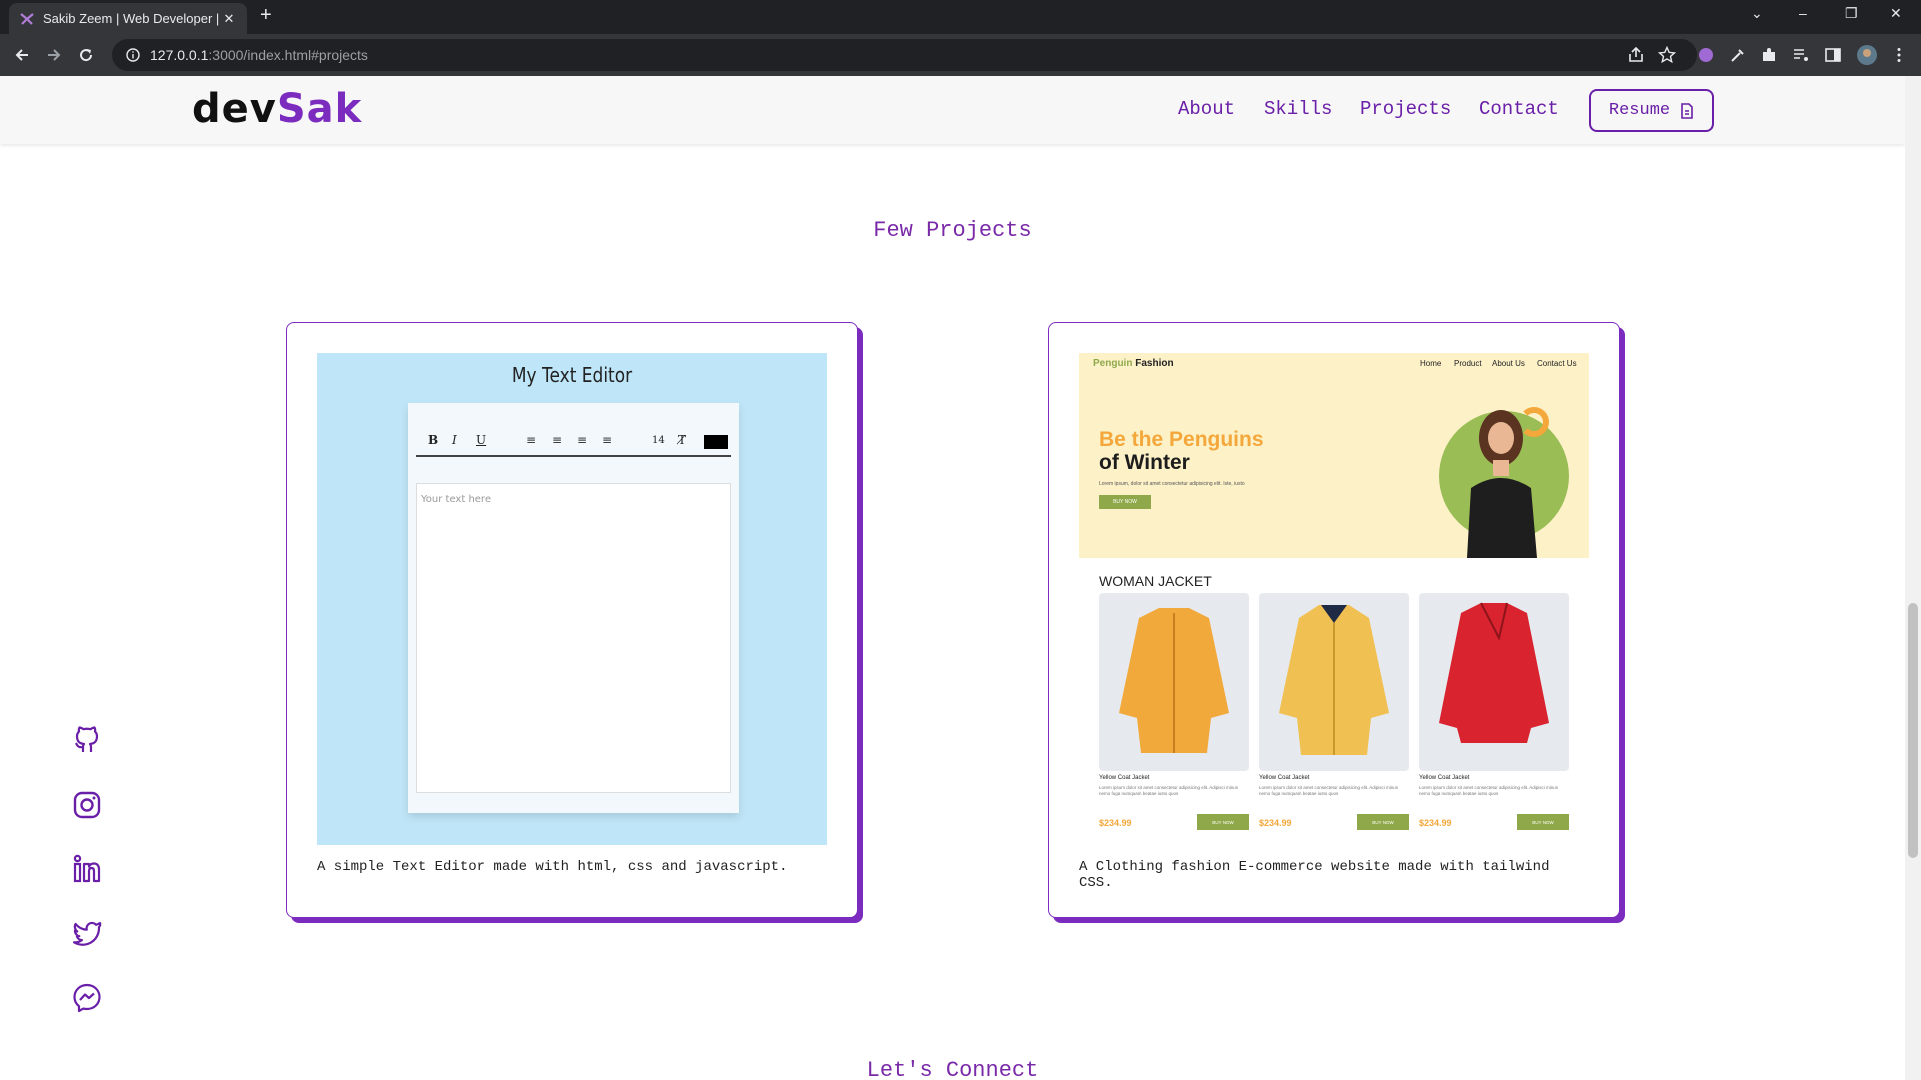 The image size is (1921, 1080). What do you see at coordinates (259, 55) in the screenshot?
I see `url-text: 127.0.0.1:3000/index.html#projects` at bounding box center [259, 55].